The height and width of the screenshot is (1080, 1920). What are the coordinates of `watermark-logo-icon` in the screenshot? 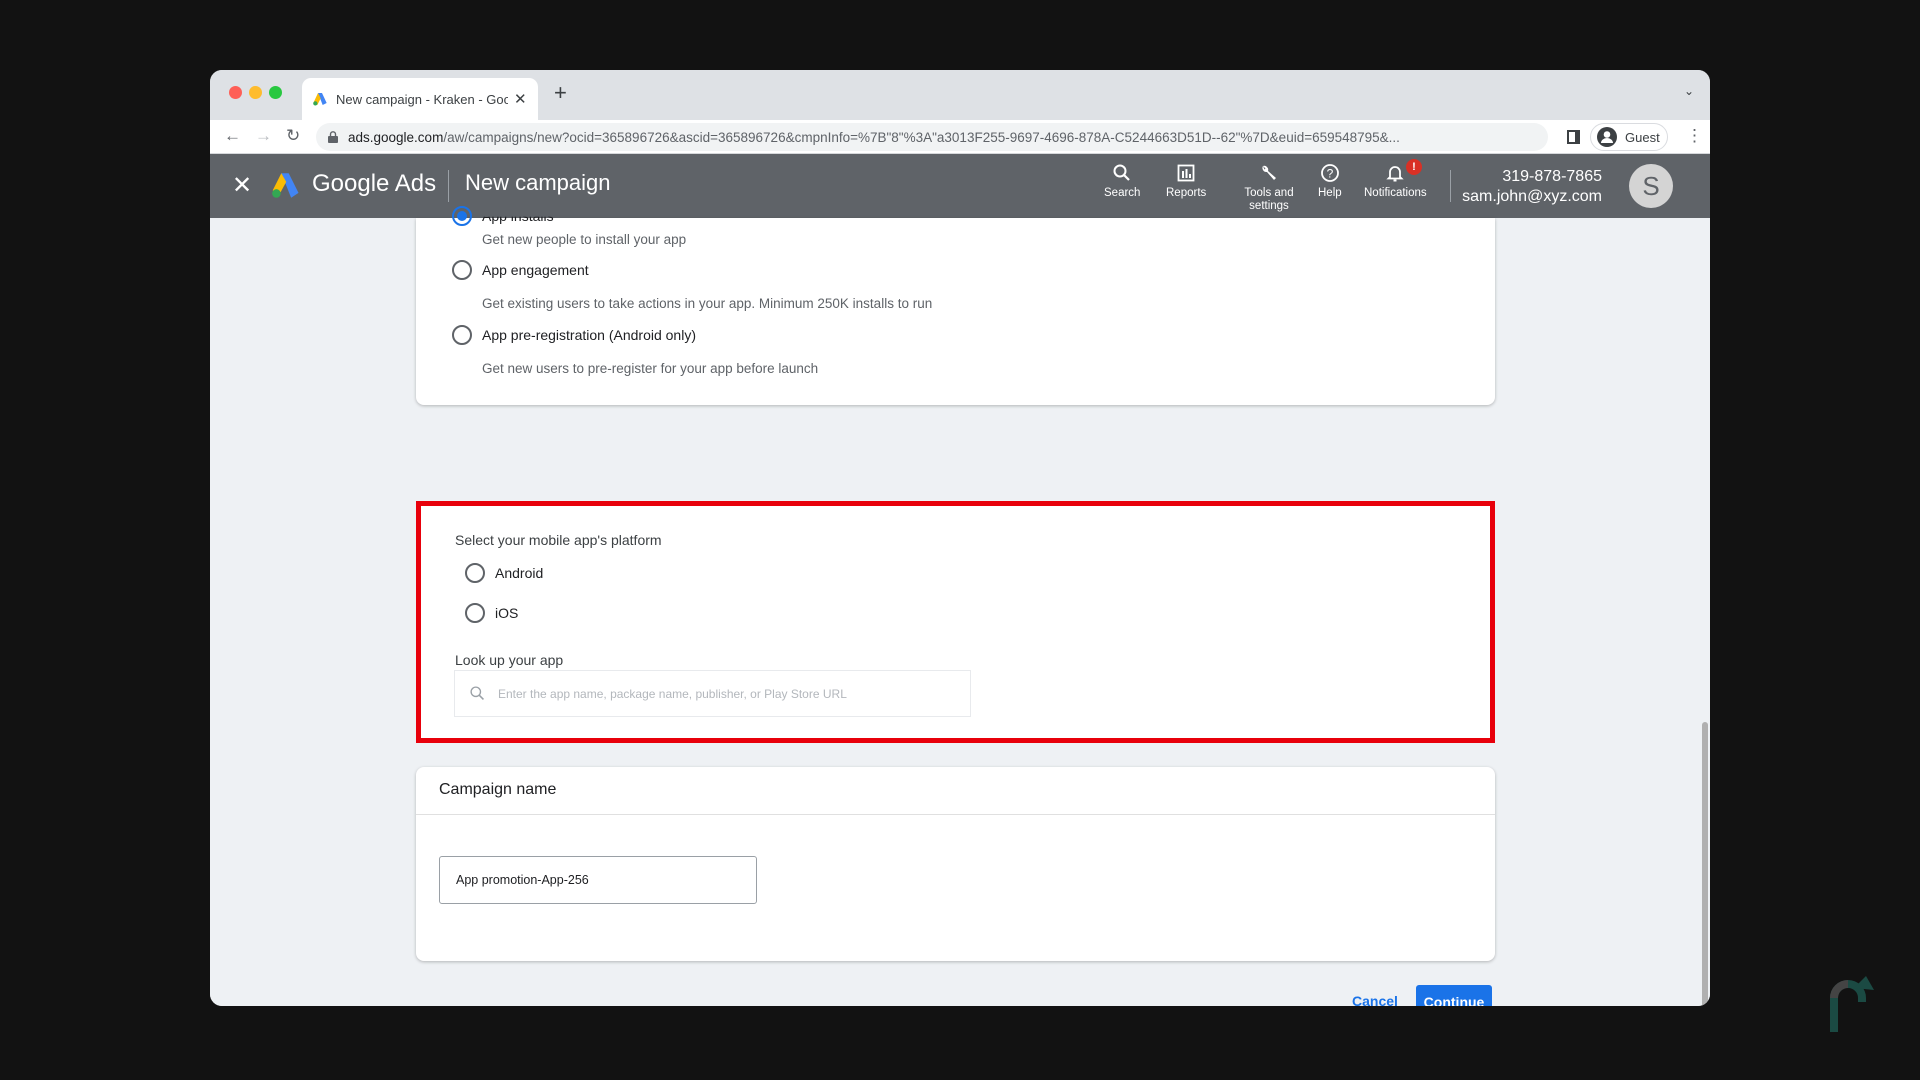 It's located at (1852, 1004).